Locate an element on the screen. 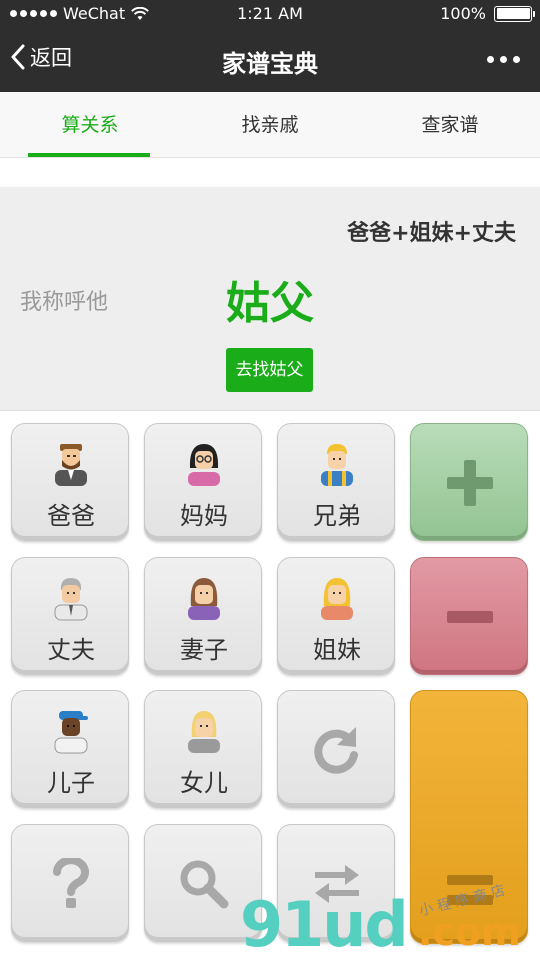 The height and width of the screenshot is (960, 540). tab-bar: 算关系 找亲戚 查家谱 is located at coordinates (270, 125).